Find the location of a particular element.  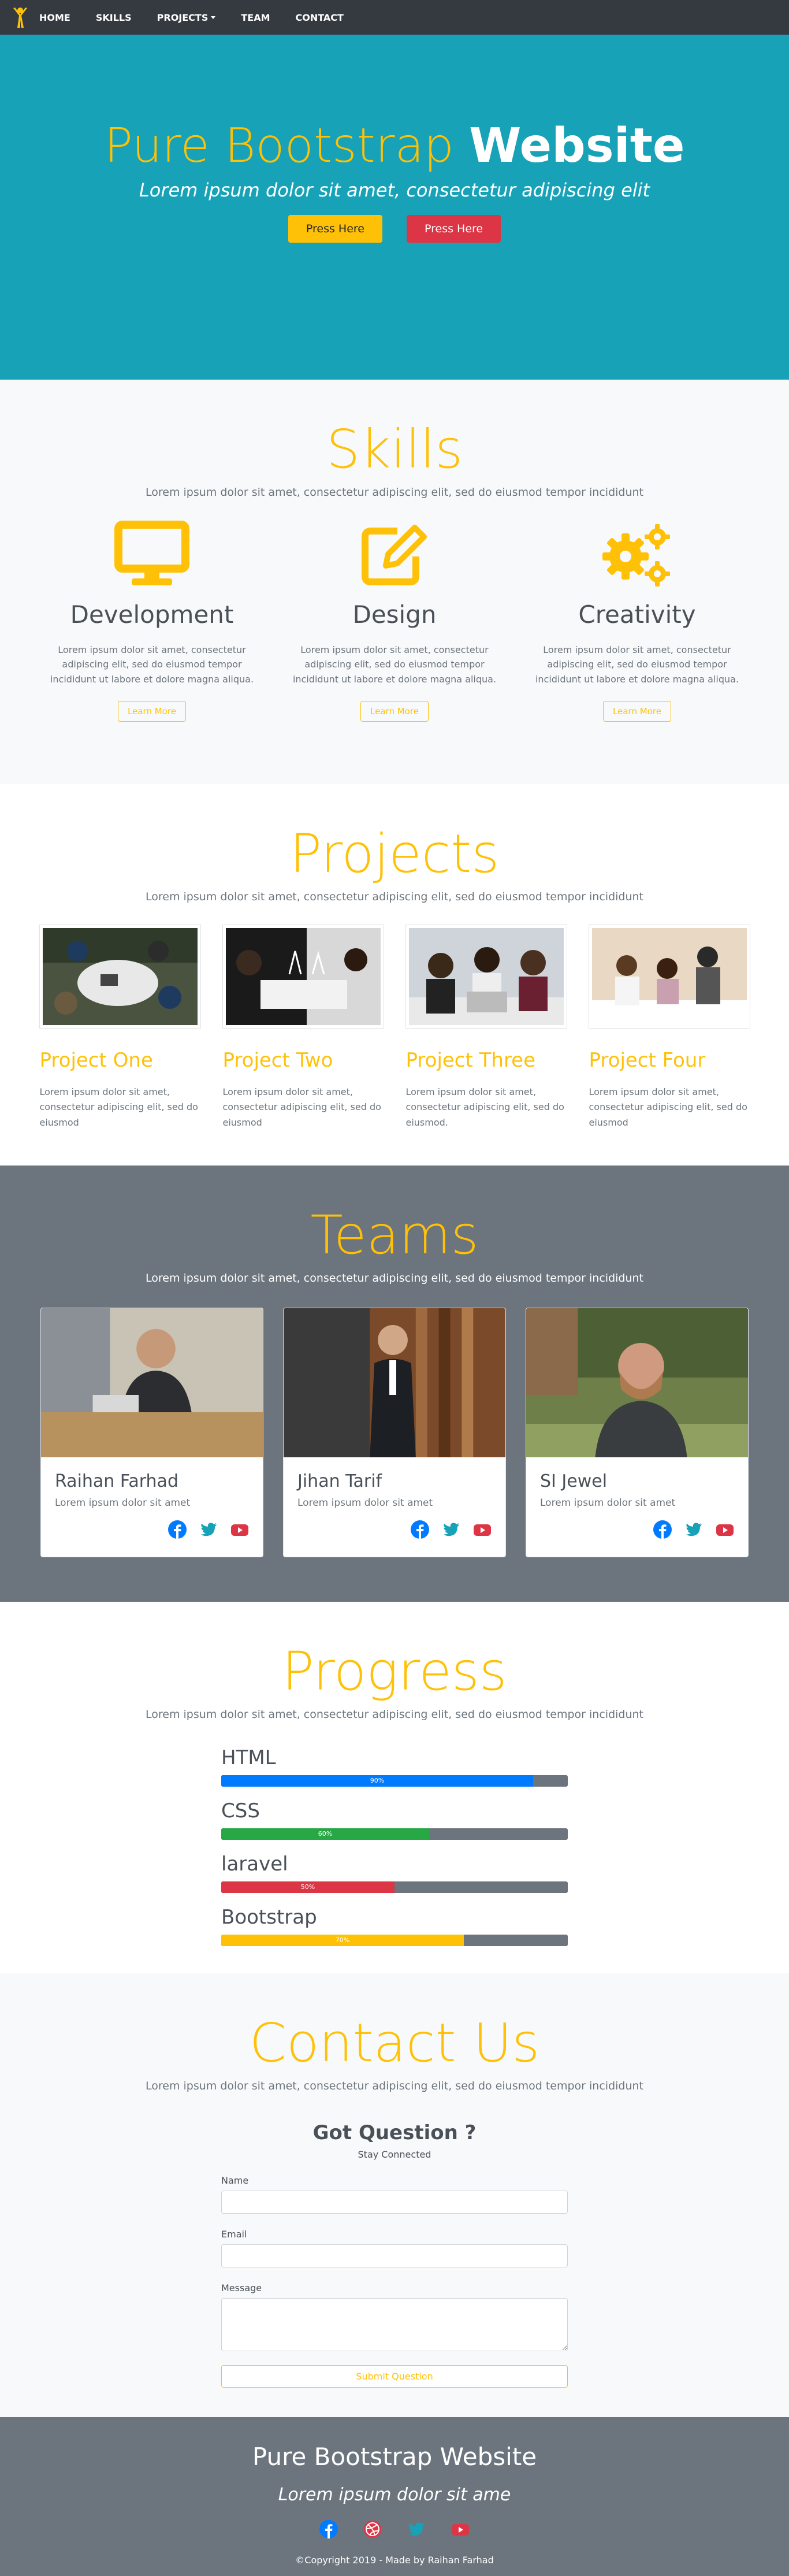

press-here-button-primary: Press Here is located at coordinates (335, 229).